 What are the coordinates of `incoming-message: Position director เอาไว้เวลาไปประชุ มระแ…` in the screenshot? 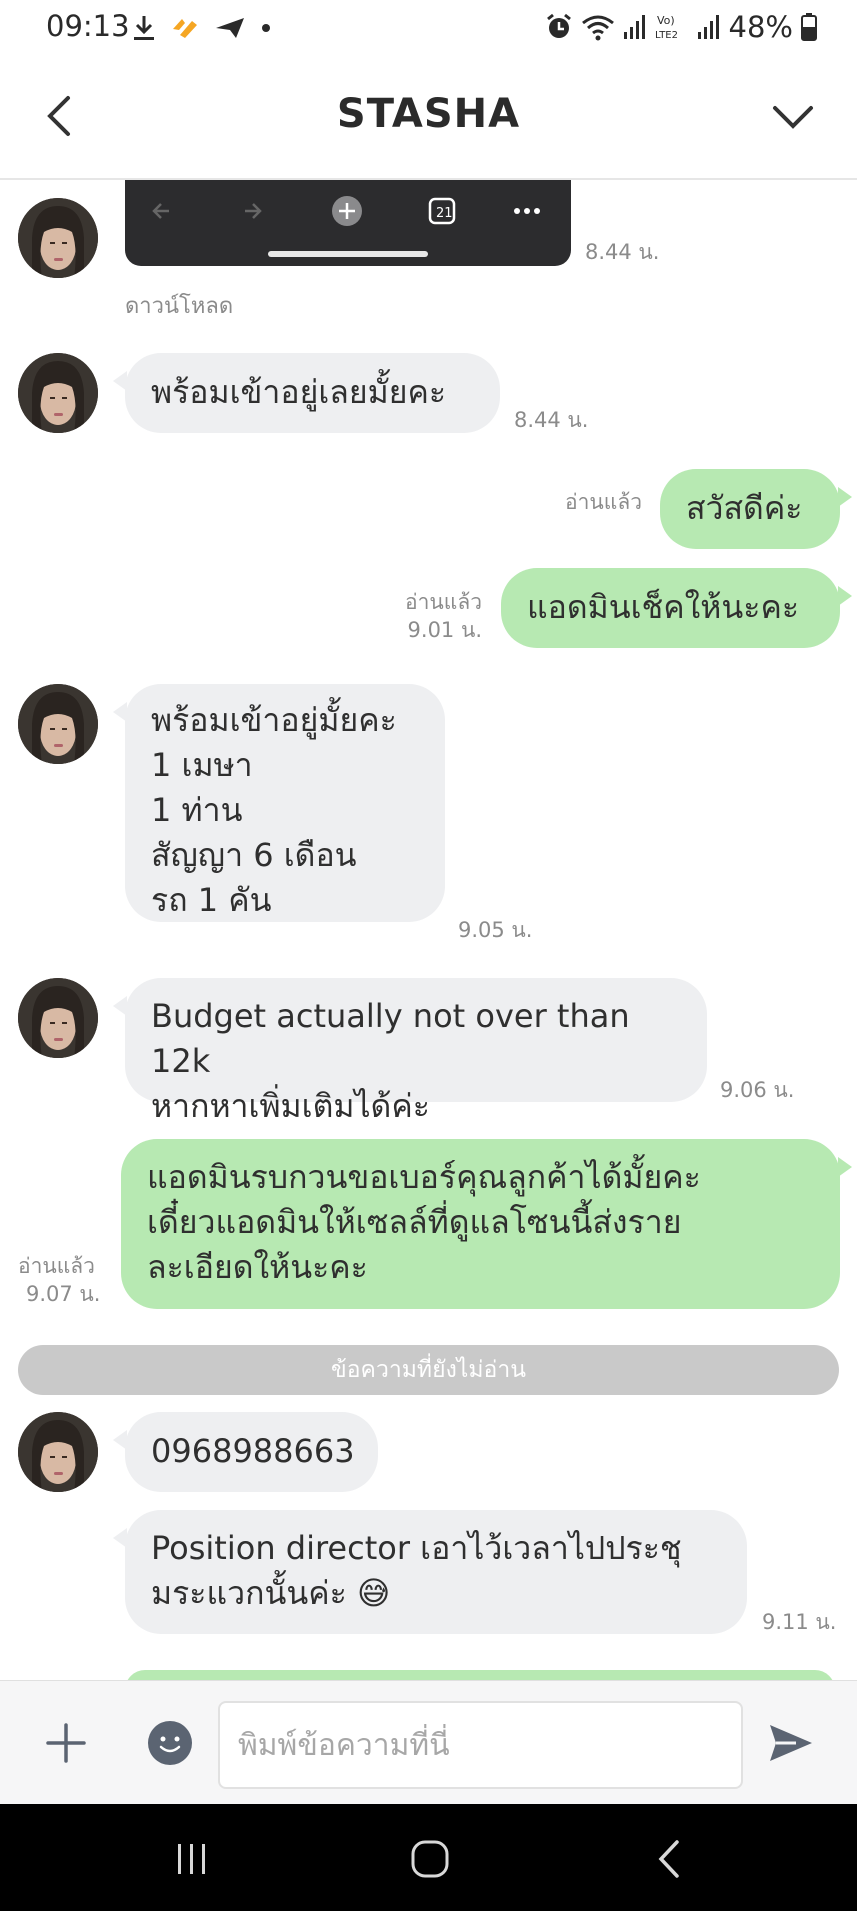 It's located at (430, 1572).